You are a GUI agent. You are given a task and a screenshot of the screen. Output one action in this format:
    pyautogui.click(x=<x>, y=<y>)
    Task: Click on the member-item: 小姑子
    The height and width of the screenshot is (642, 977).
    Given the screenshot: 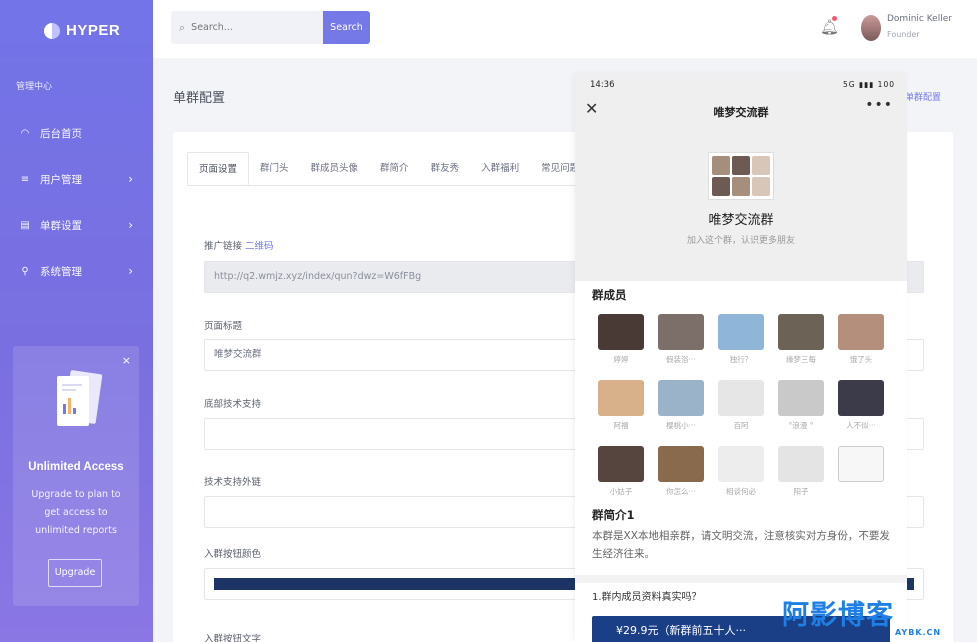 What is the action you would take?
    pyautogui.click(x=621, y=471)
    